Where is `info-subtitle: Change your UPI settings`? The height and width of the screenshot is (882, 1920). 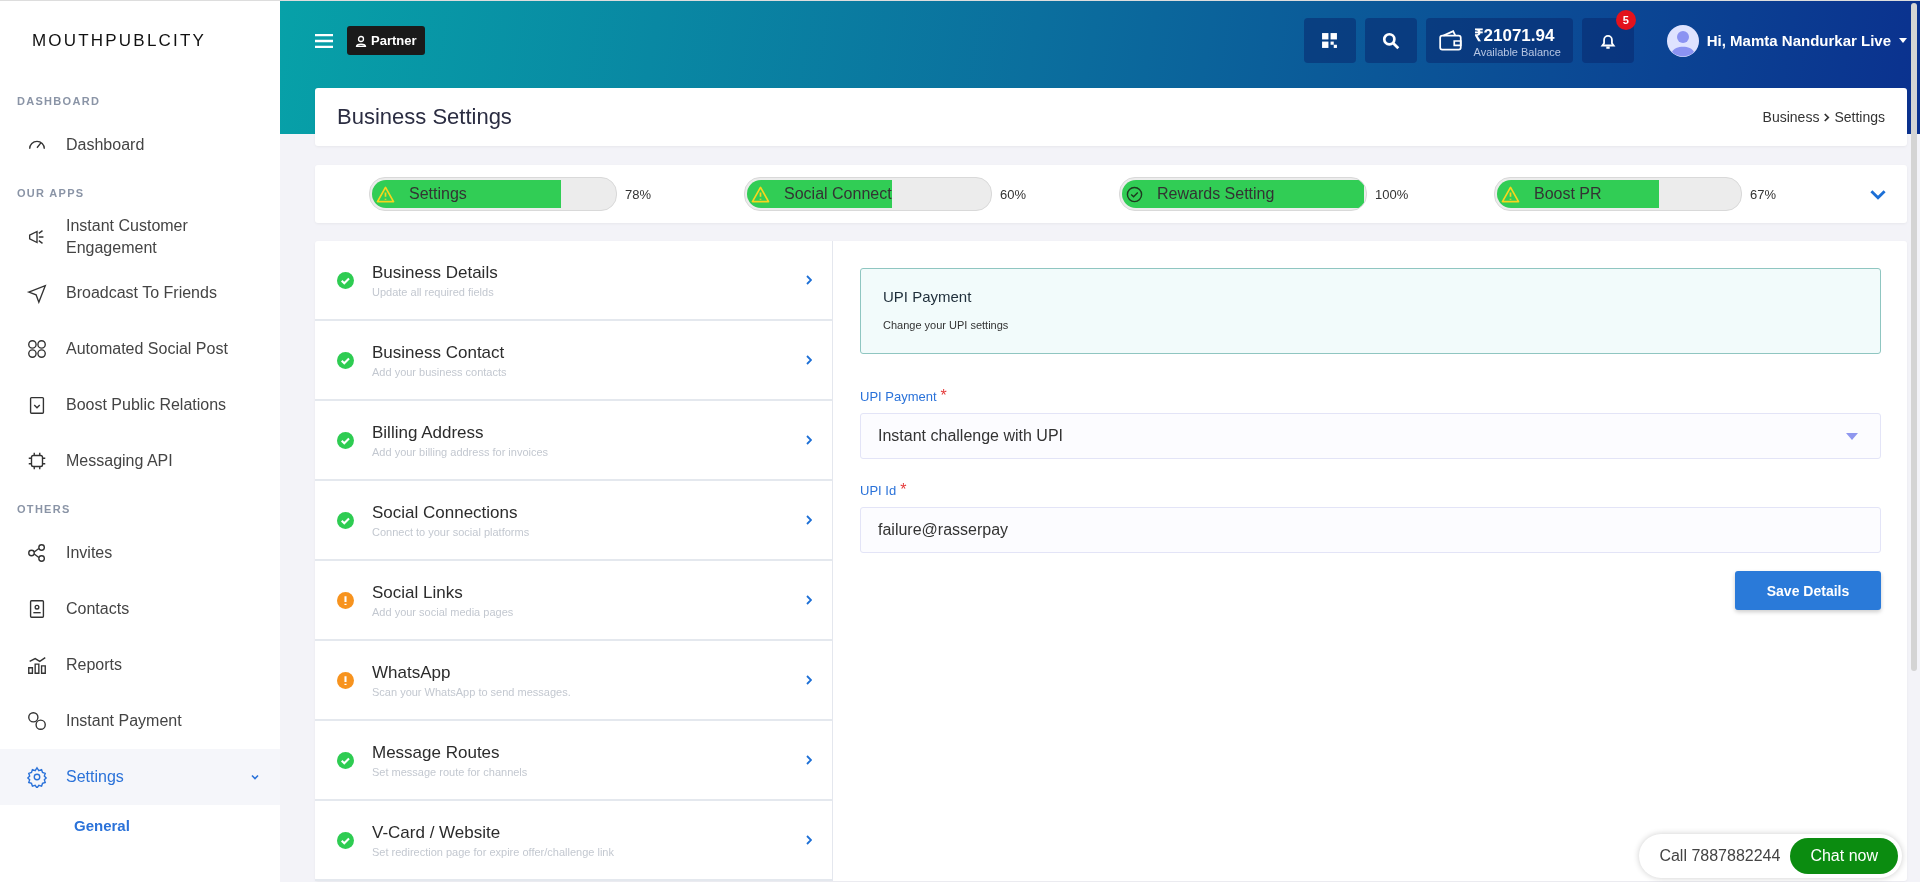
info-subtitle: Change your UPI settings is located at coordinates (946, 325).